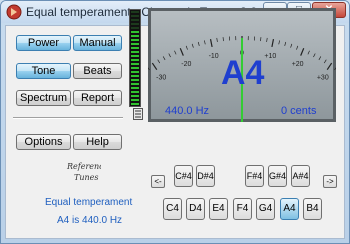 The width and height of the screenshot is (350, 244). Describe the element at coordinates (158, 181) in the screenshot. I see `previous-octave-button: <-` at that location.